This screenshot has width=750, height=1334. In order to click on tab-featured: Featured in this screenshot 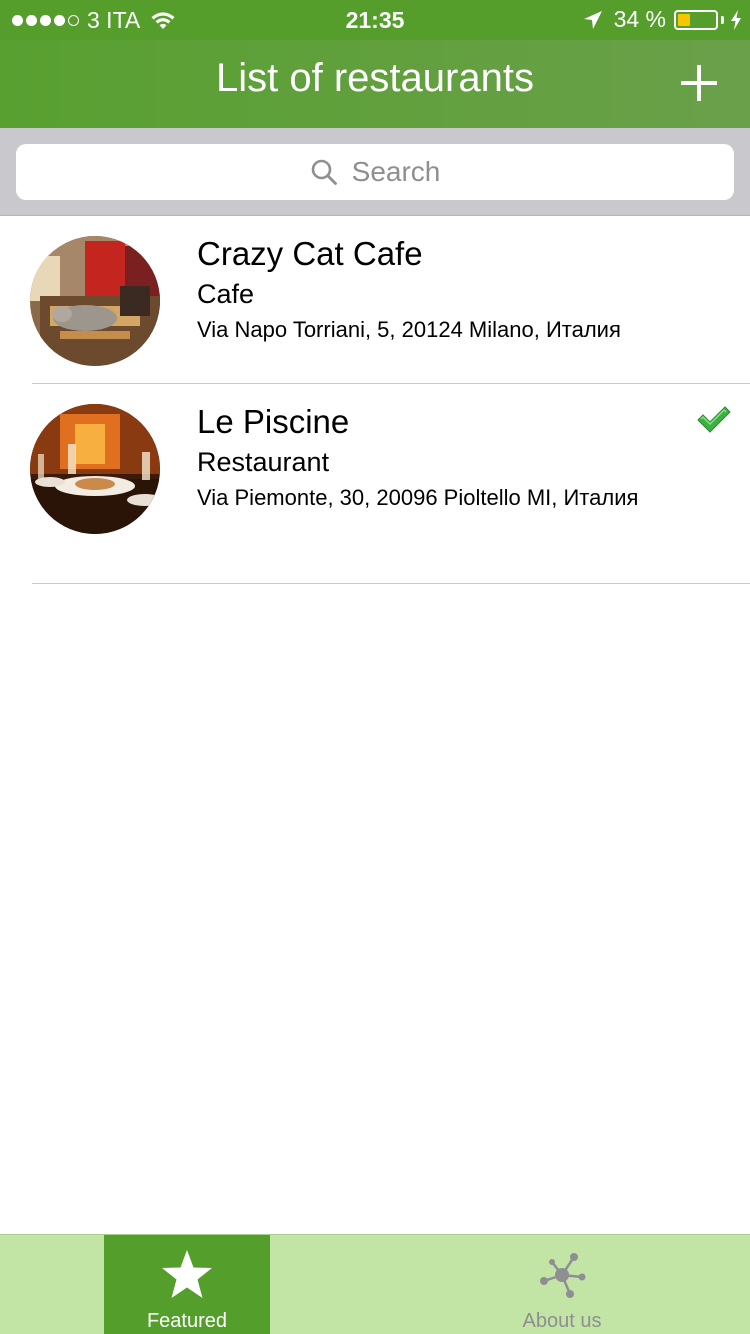, I will do `click(187, 1284)`.